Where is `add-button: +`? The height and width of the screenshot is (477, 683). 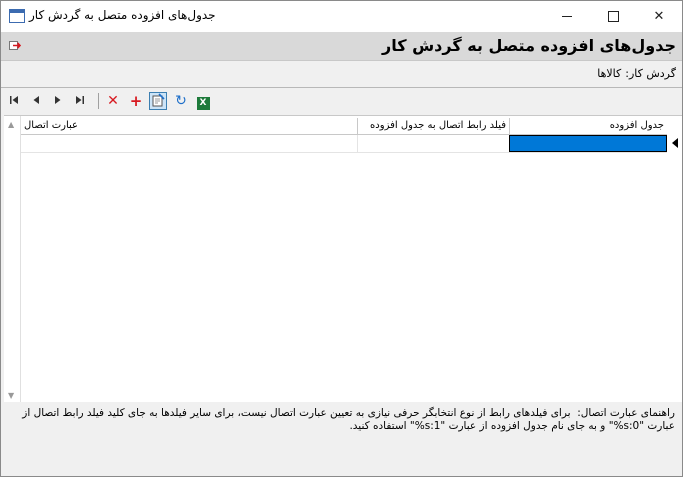 add-button: + is located at coordinates (136, 101).